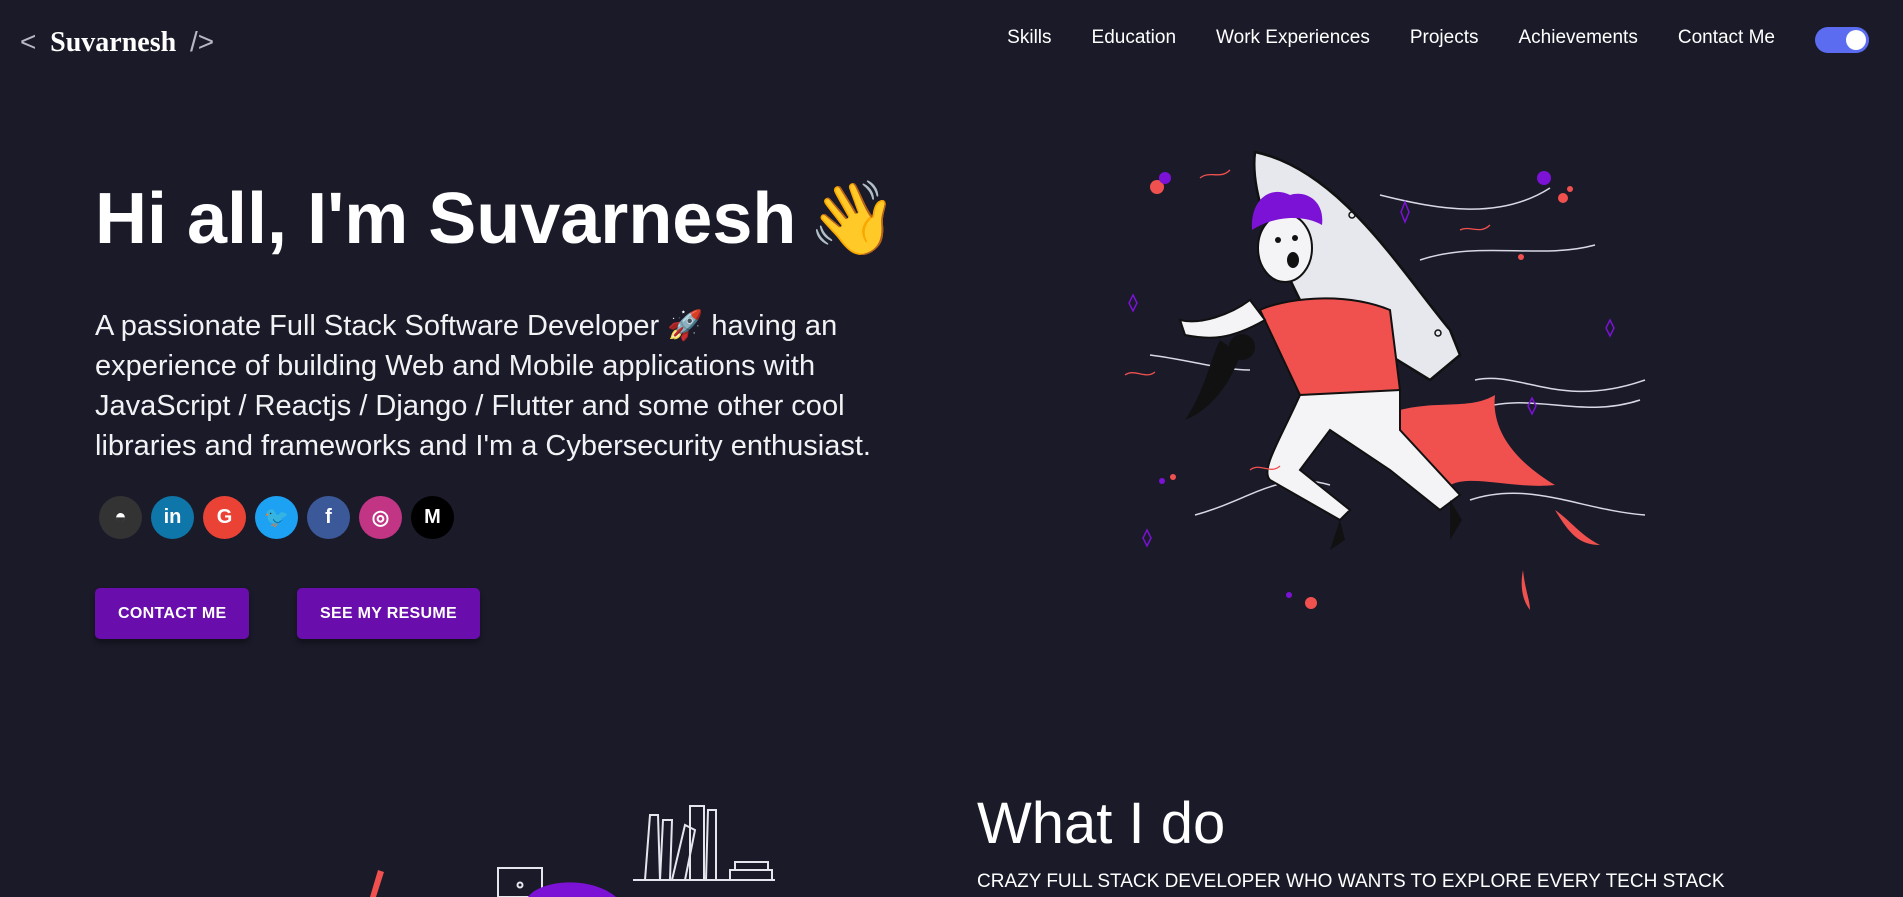 This screenshot has width=1903, height=897. I want to click on nav-projects: Projects, so click(1444, 38).